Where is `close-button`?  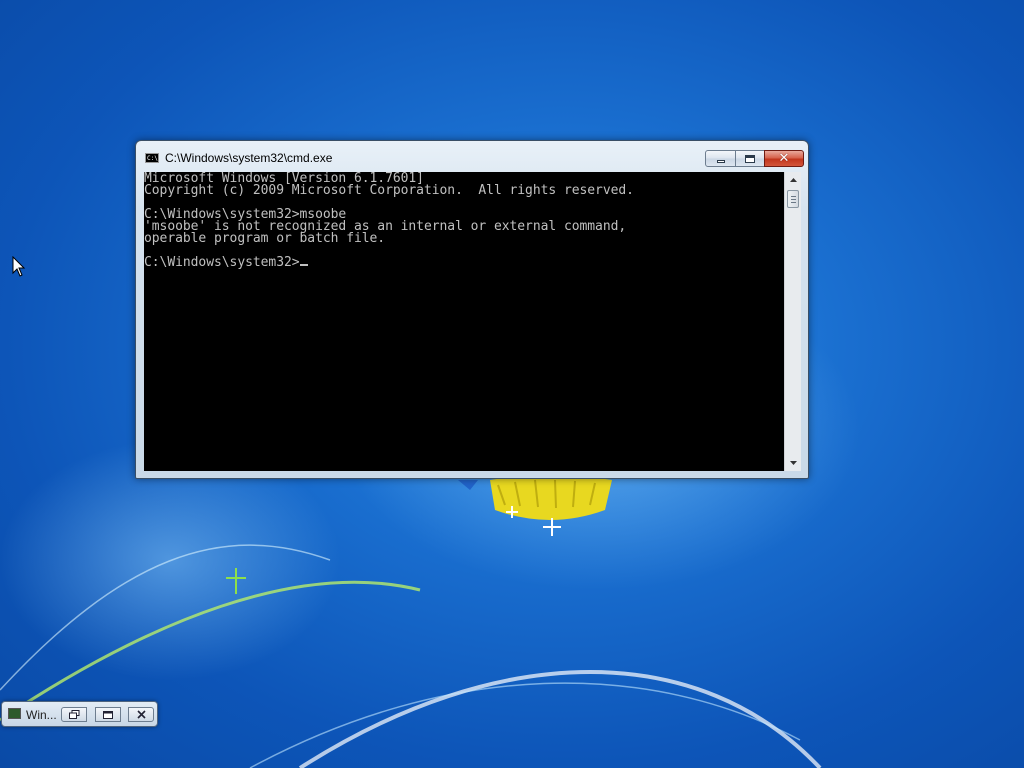
close-button is located at coordinates (141, 714).